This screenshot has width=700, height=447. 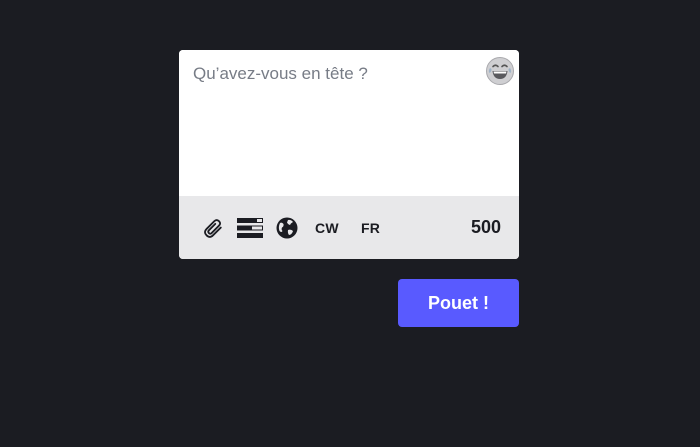 I want to click on paperclip-icon, so click(x=213, y=228).